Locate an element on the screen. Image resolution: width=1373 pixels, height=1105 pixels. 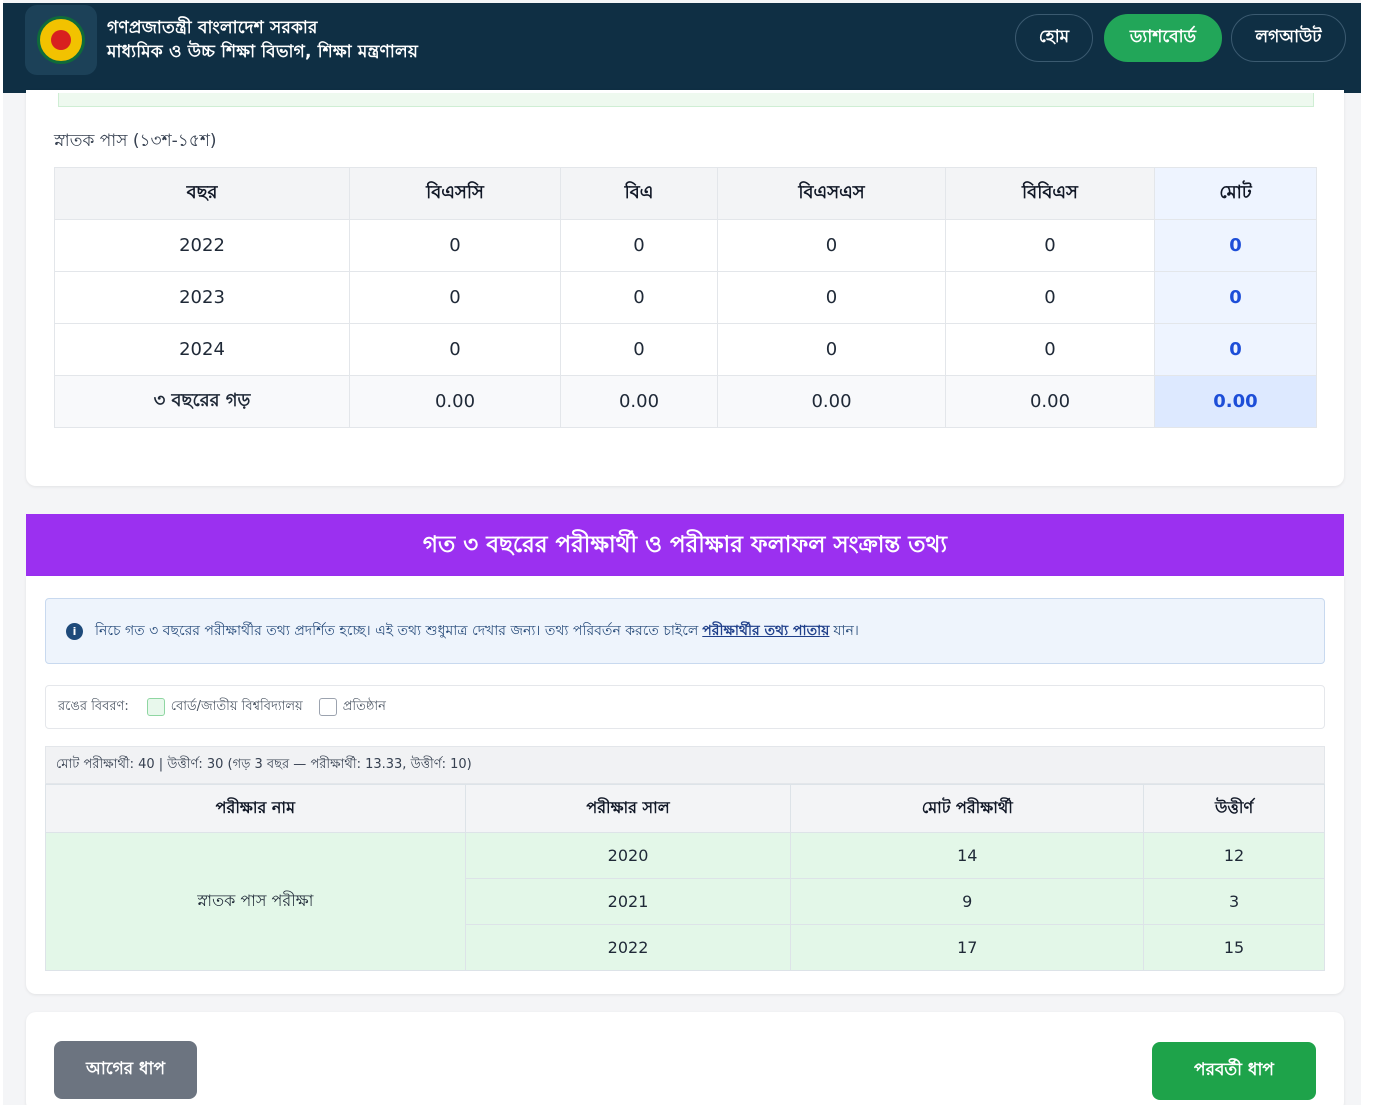
government-logo is located at coordinates (61, 40).